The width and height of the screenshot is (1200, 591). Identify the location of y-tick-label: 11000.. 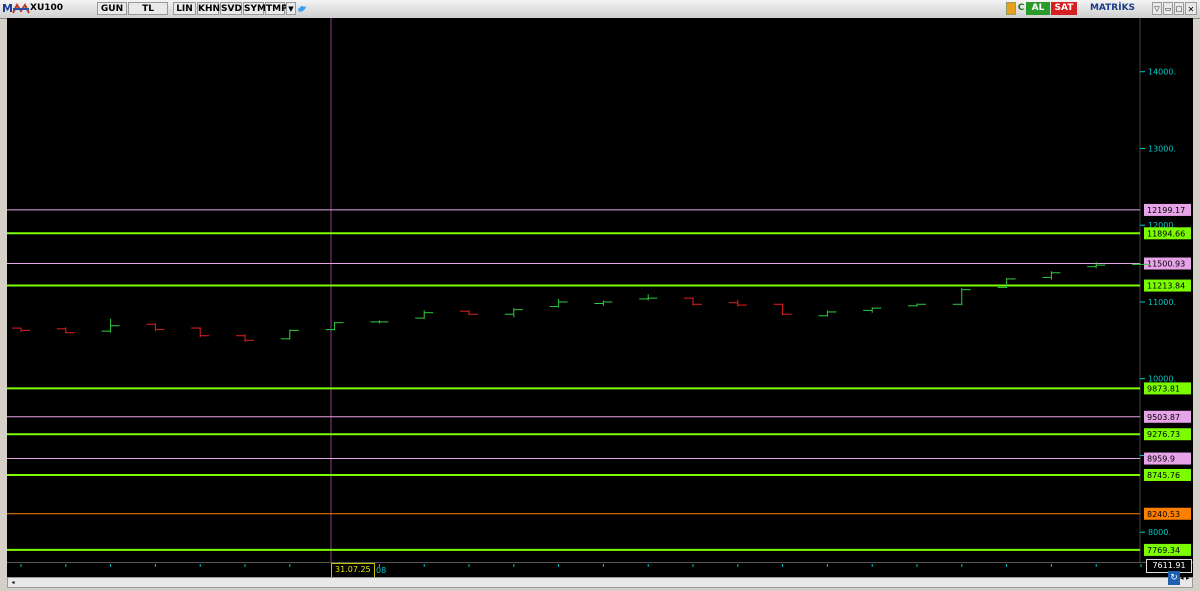
(1162, 302).